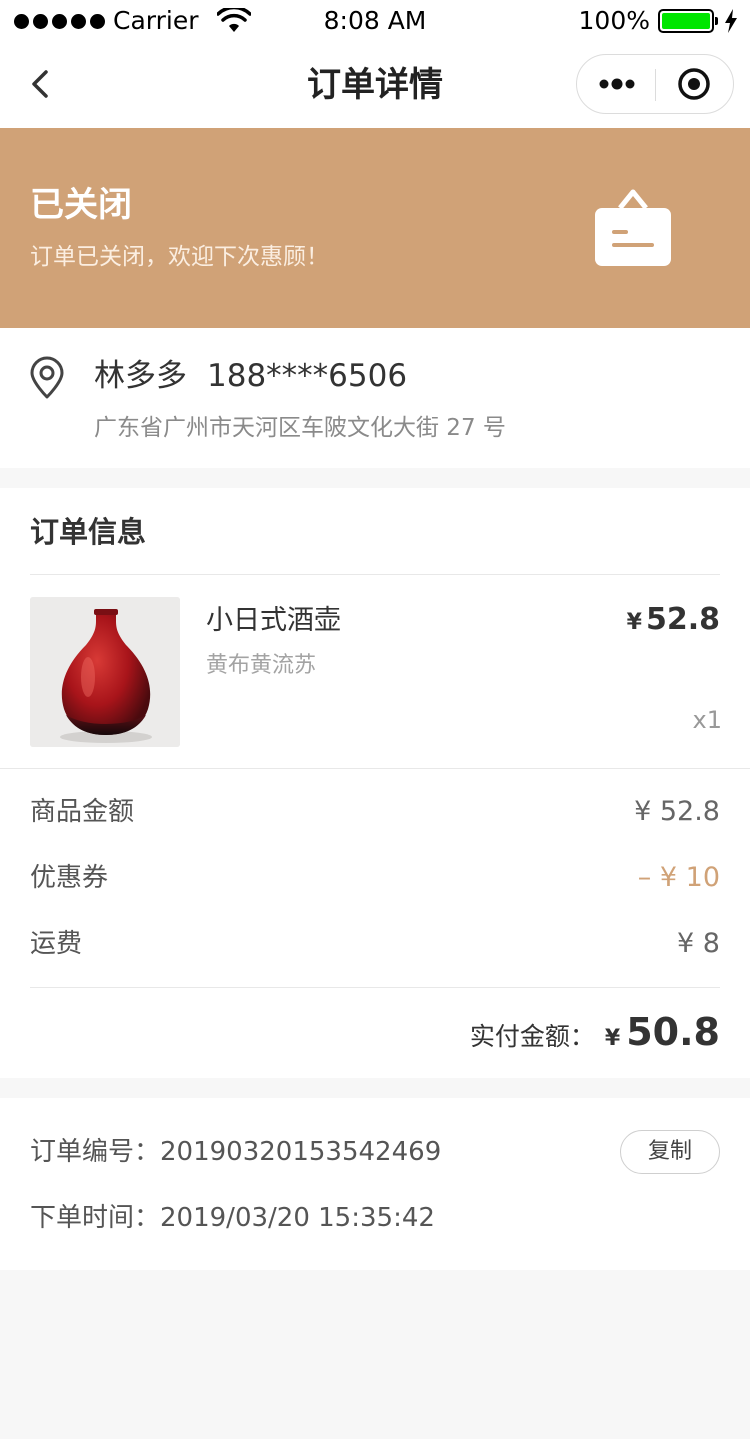  Describe the element at coordinates (95, 1218) in the screenshot. I see `order-time-label: 下单时间：` at that location.